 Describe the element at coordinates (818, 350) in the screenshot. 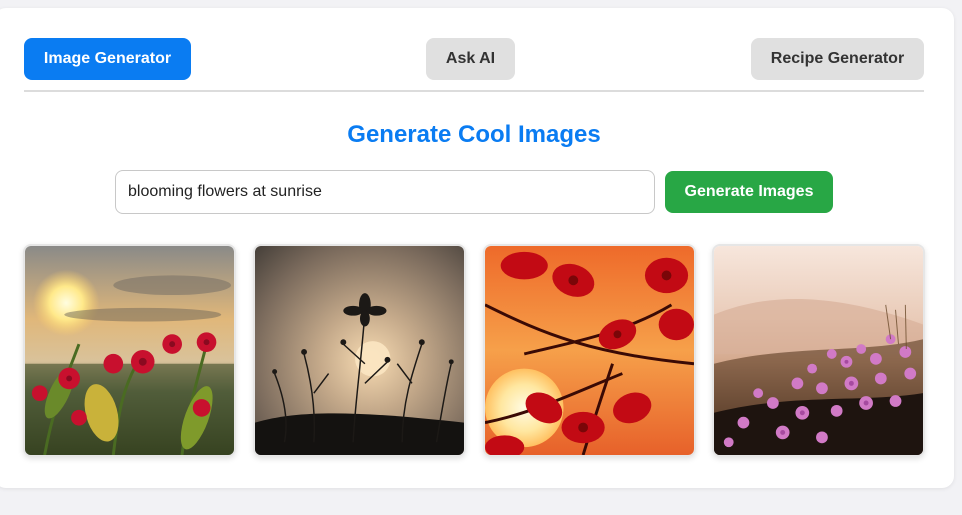

I see `pink-field-flowers-hazy-image` at that location.